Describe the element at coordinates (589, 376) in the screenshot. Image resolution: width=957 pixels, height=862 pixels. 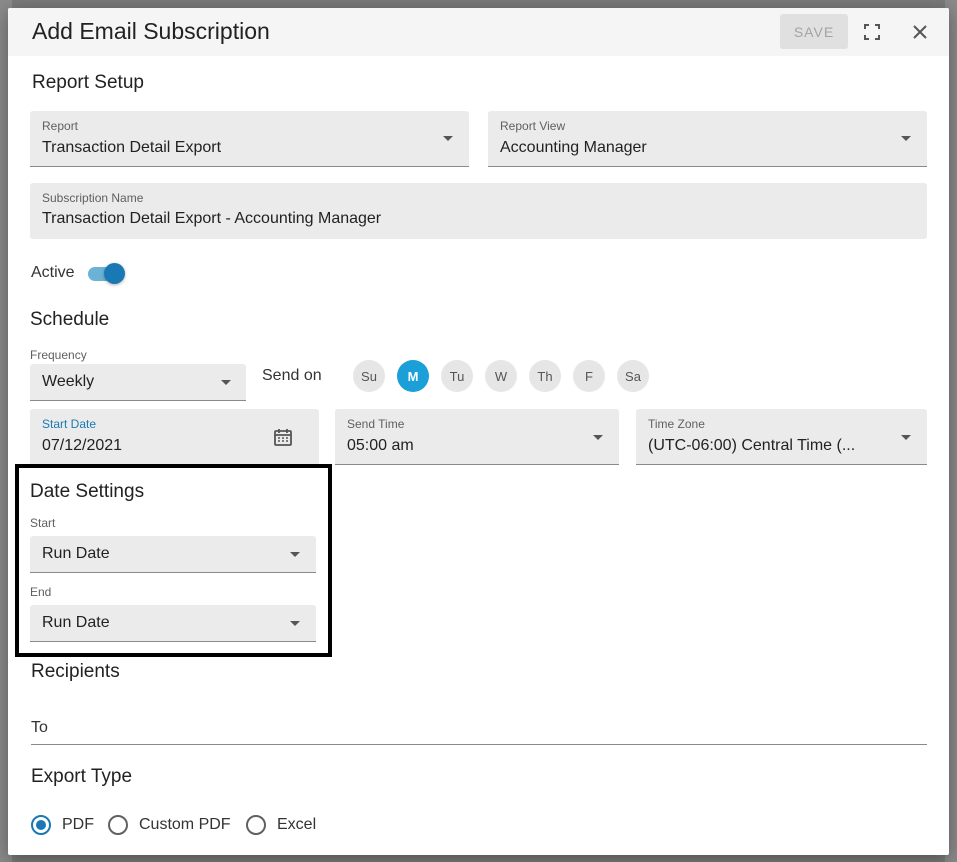
I see `day-chip-f: F` at that location.